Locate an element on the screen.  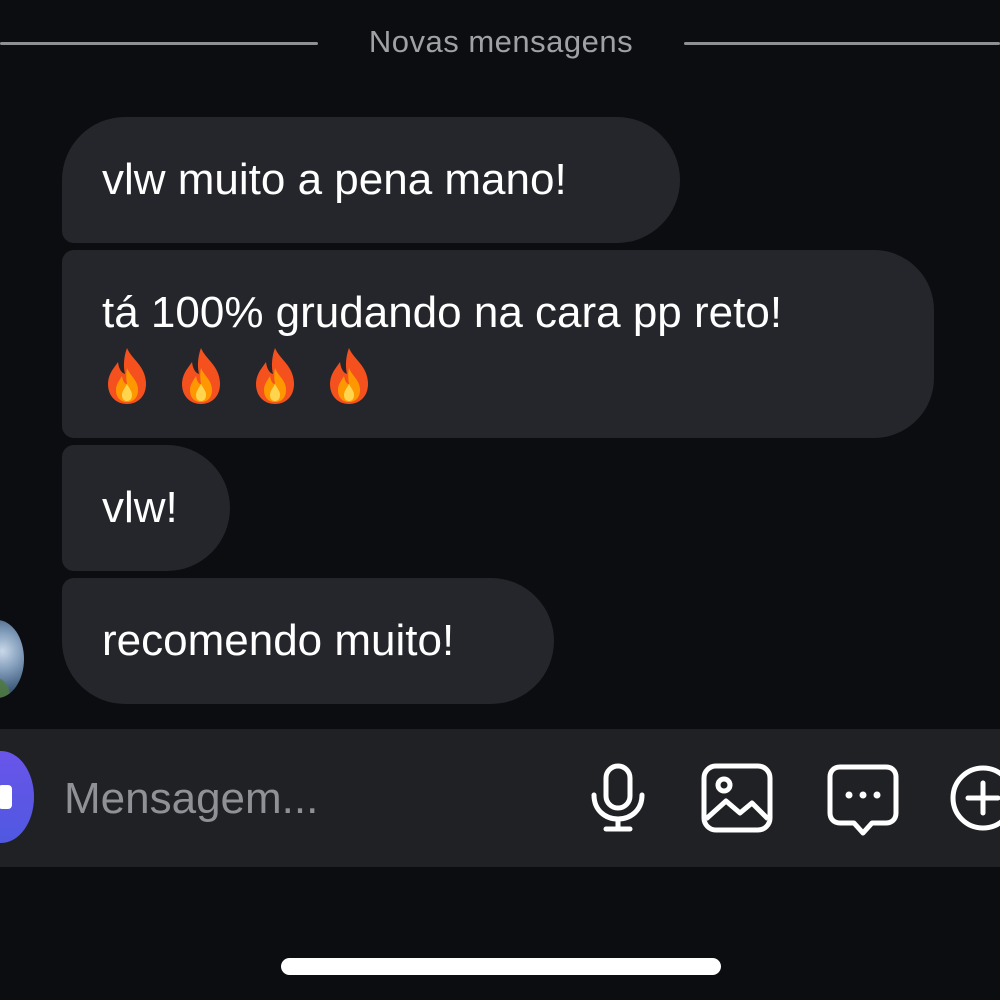
home-indicator is located at coordinates (501, 966).